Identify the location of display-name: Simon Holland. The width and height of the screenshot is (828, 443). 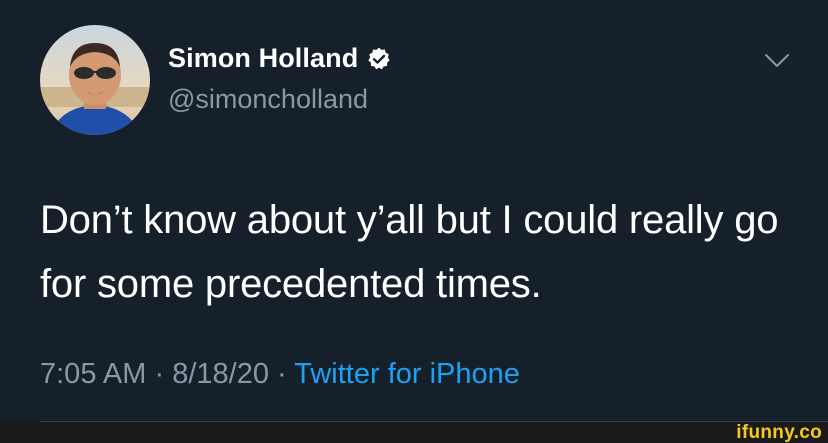
(263, 58).